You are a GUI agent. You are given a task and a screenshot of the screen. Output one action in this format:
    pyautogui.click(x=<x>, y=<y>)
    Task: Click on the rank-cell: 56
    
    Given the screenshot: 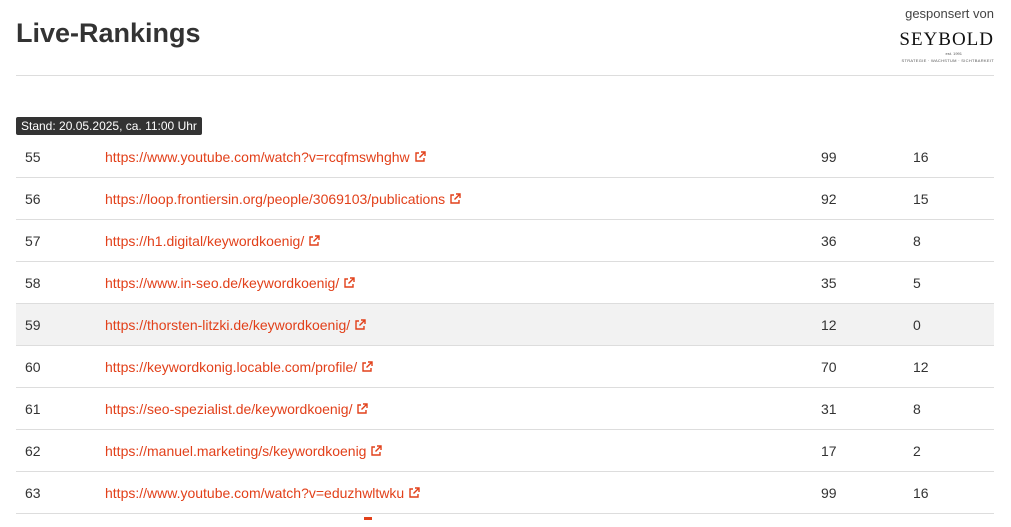 What is the action you would take?
    pyautogui.click(x=33, y=199)
    